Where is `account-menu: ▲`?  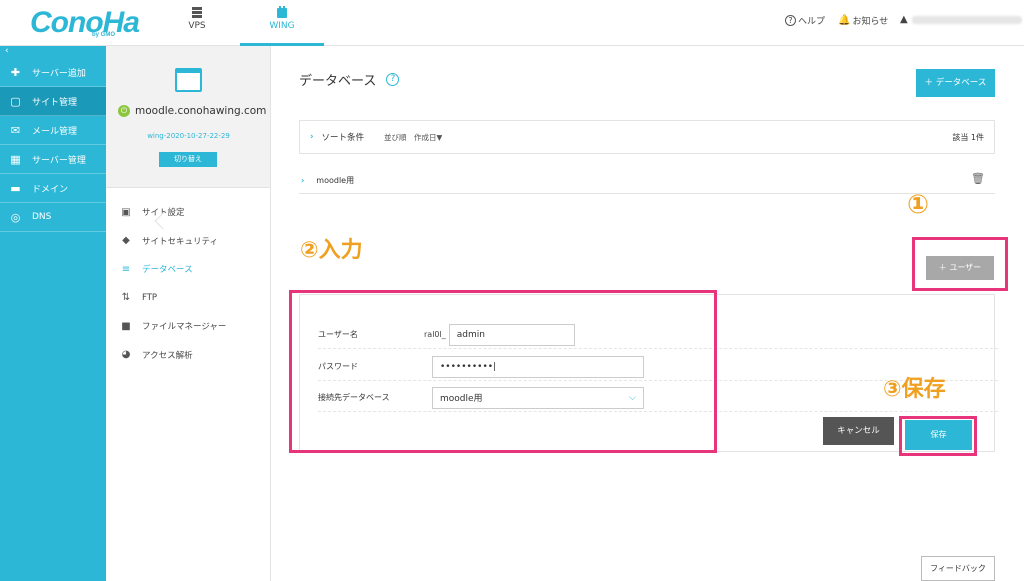 account-menu: ▲ is located at coordinates (961, 19).